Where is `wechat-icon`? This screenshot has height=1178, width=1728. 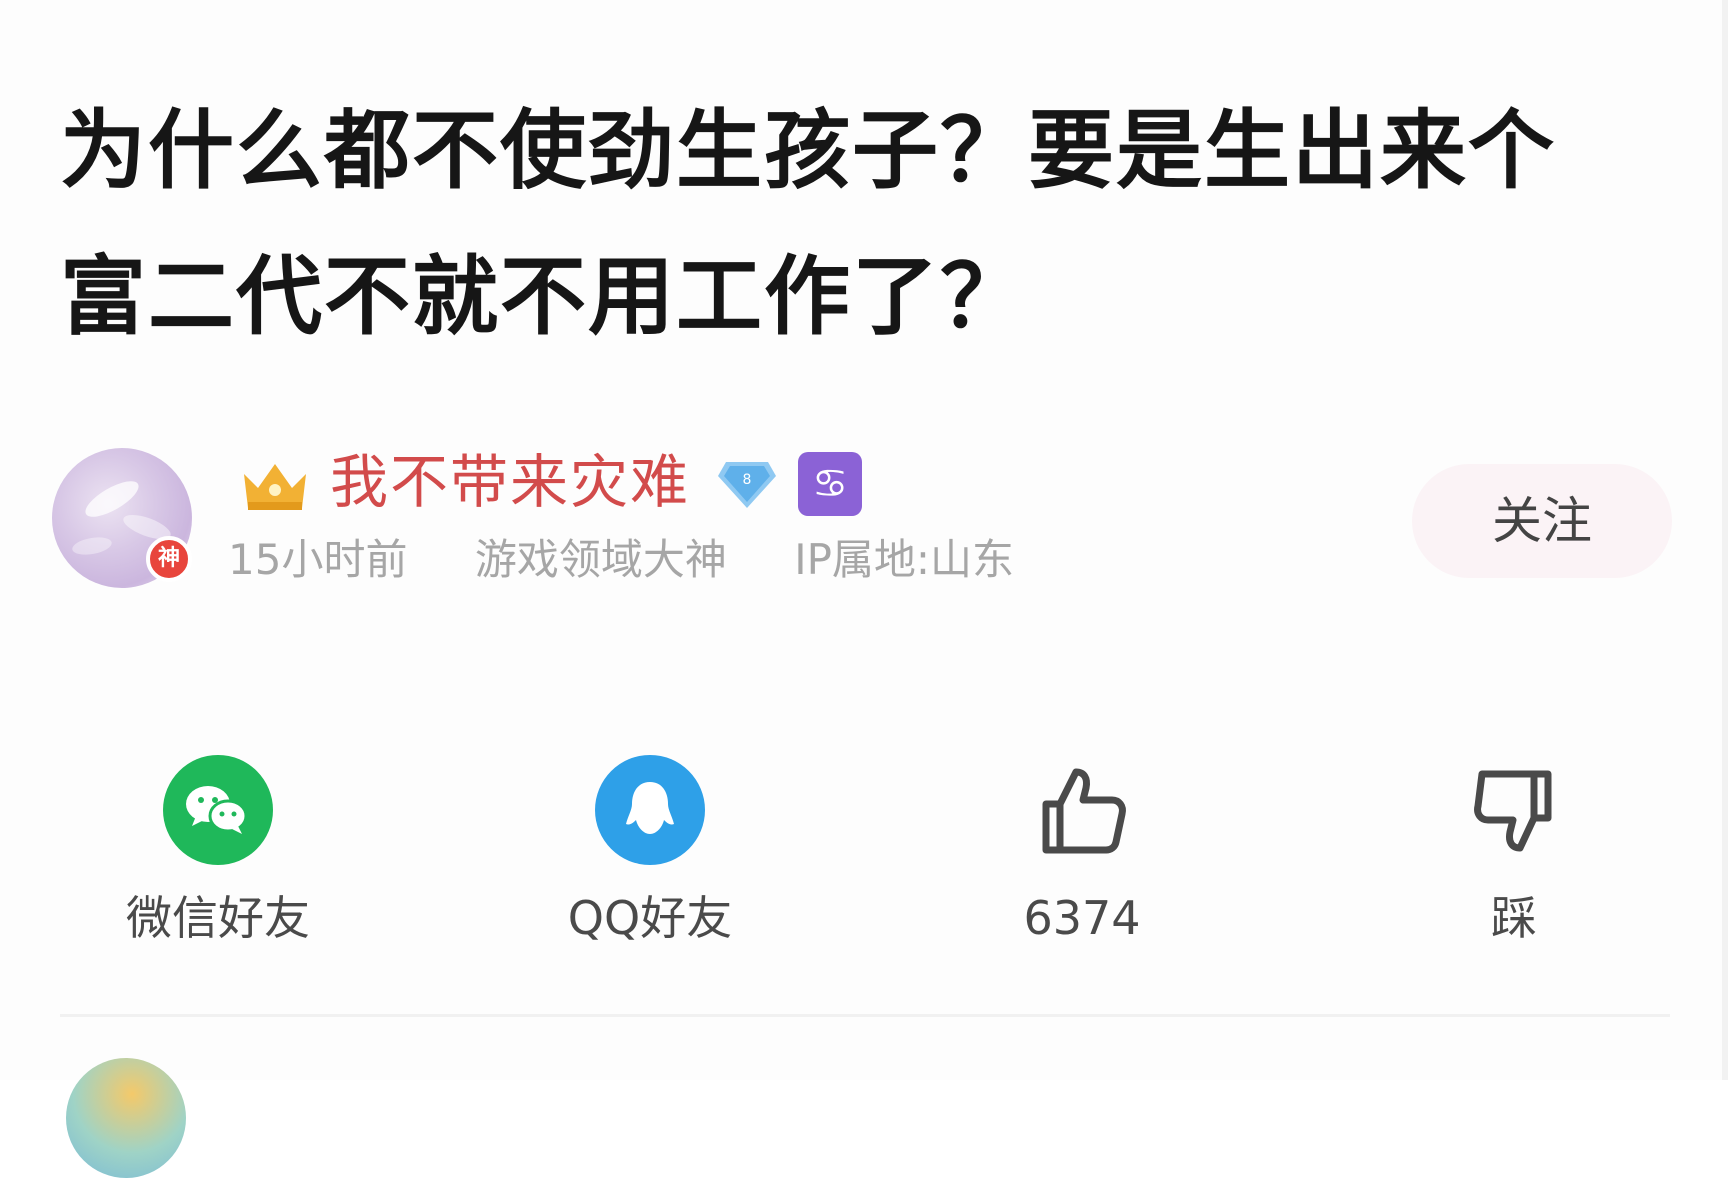 wechat-icon is located at coordinates (217, 810).